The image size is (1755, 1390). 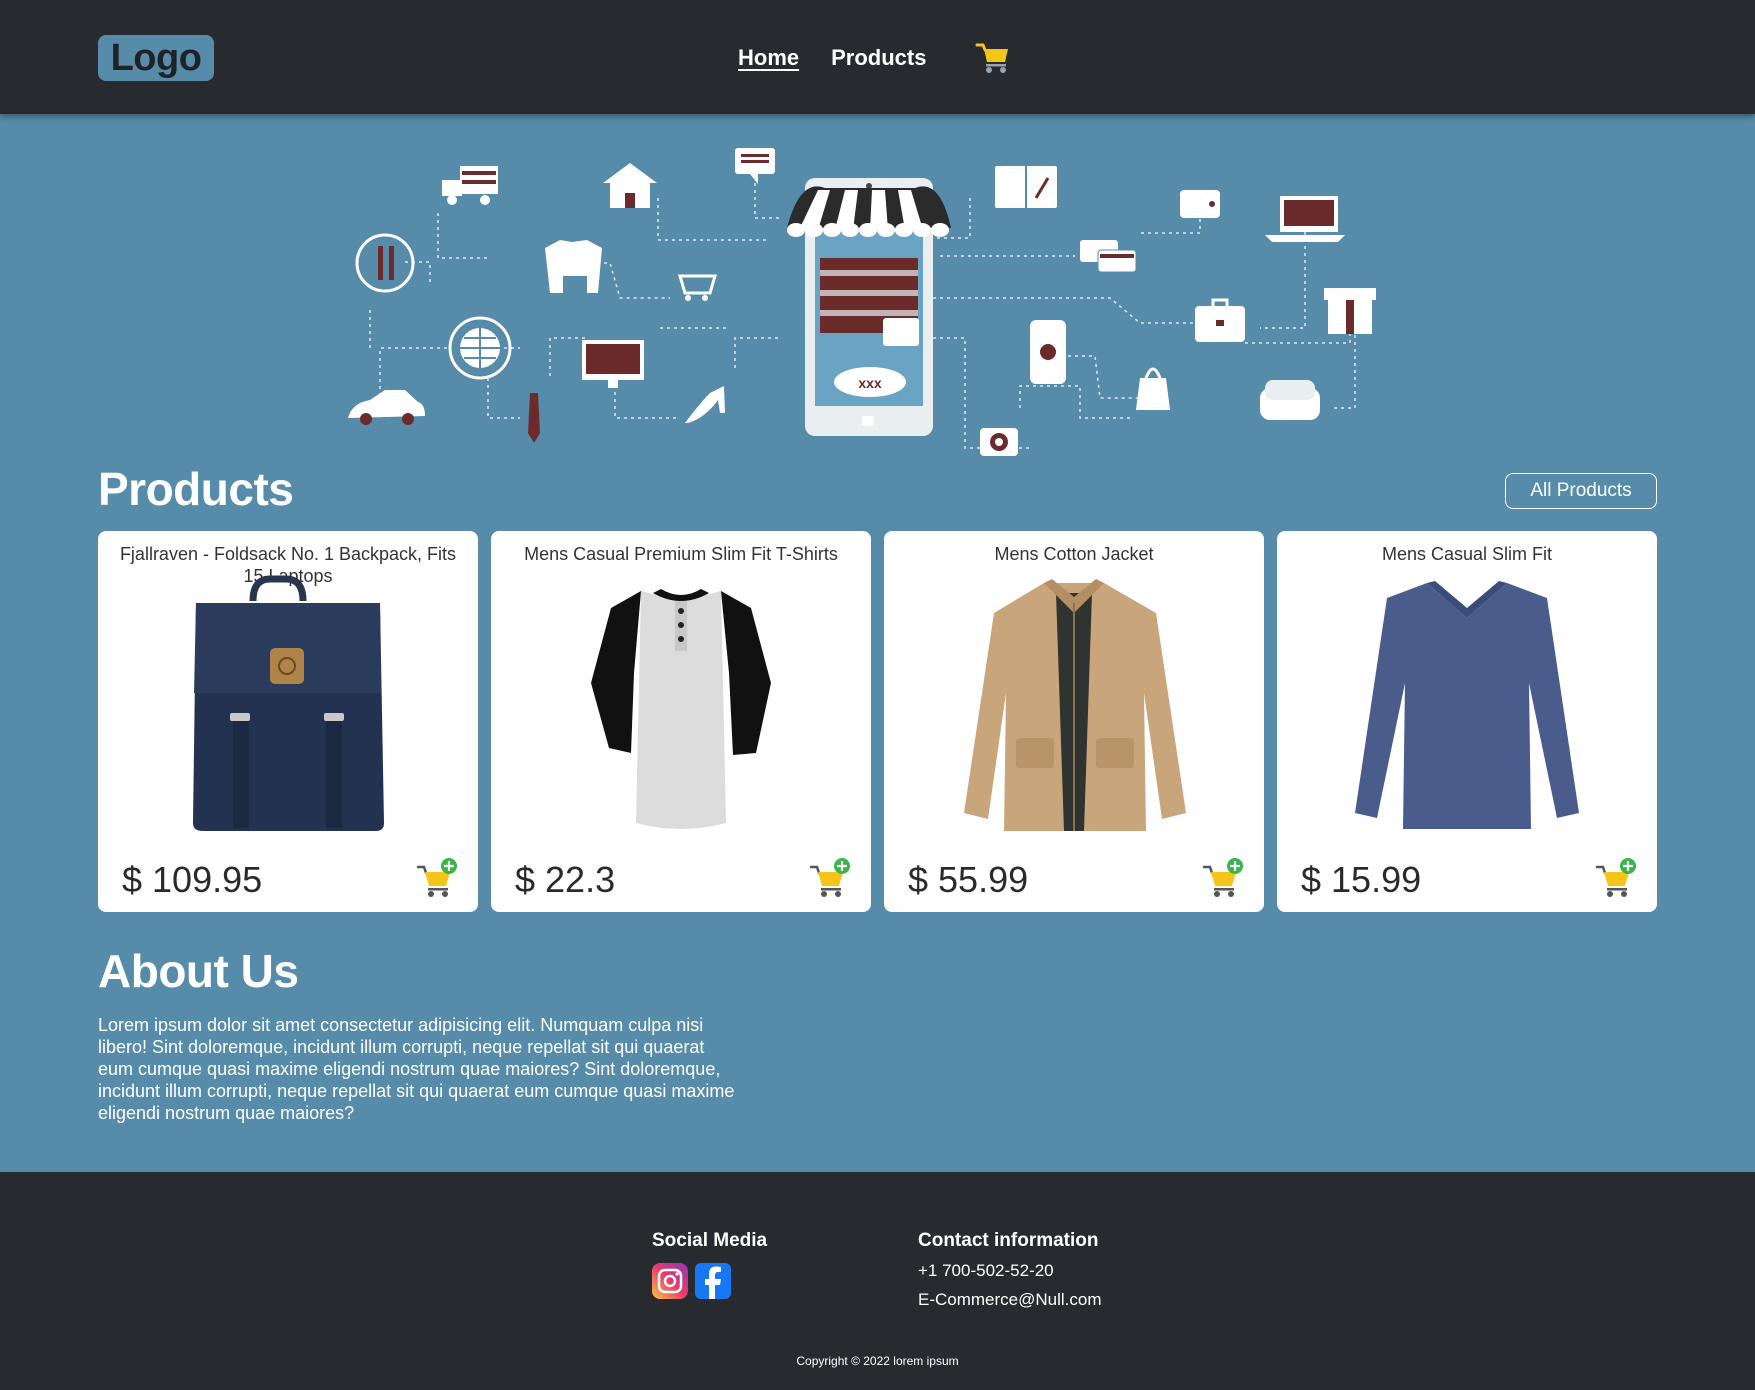 I want to click on instagram-icon, so click(x=670, y=1281).